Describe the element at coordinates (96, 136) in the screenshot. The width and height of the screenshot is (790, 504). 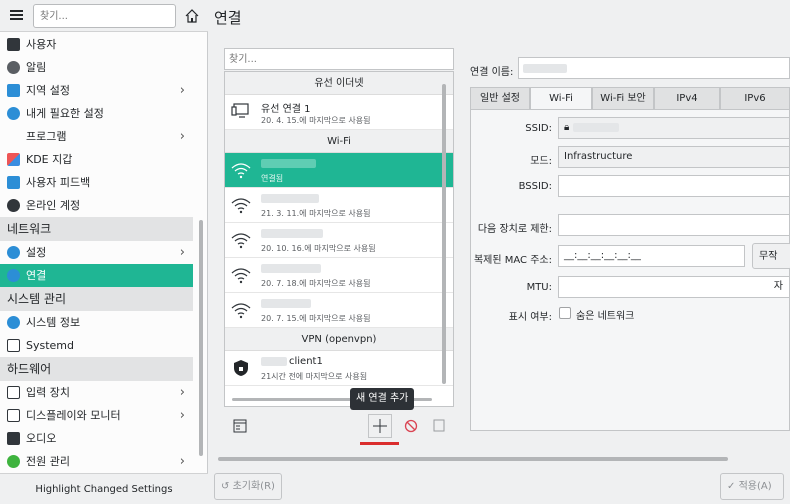
I see `sidebar-item-applications: 프로그램 ›` at that location.